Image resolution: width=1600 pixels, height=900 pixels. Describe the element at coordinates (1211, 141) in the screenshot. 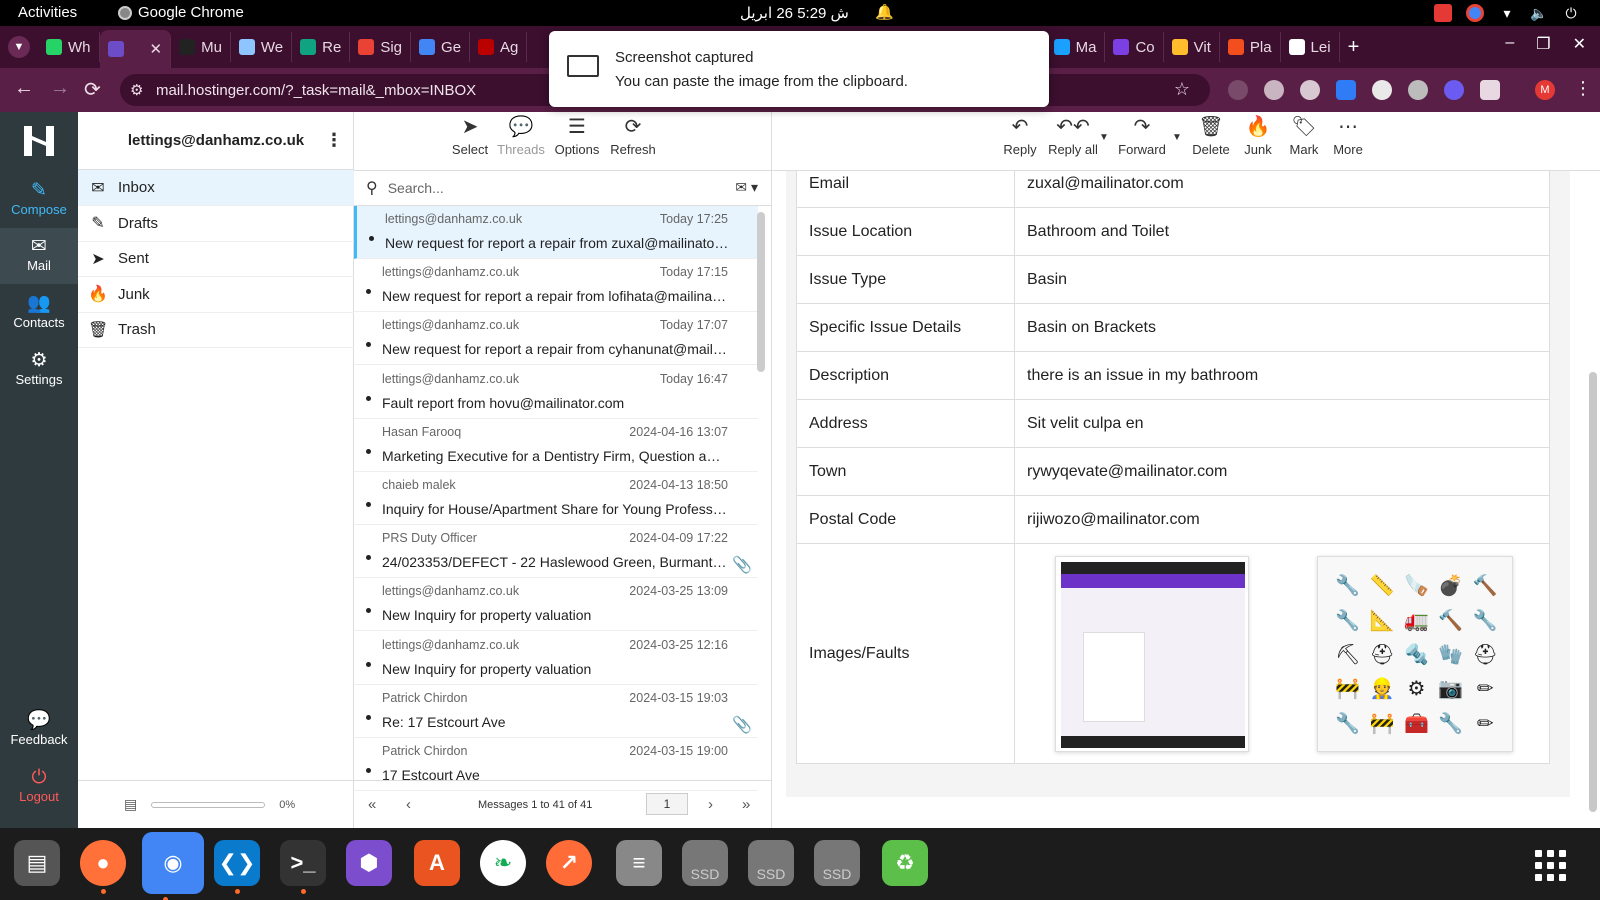

I see `delete-button: 🗑 Delete` at that location.